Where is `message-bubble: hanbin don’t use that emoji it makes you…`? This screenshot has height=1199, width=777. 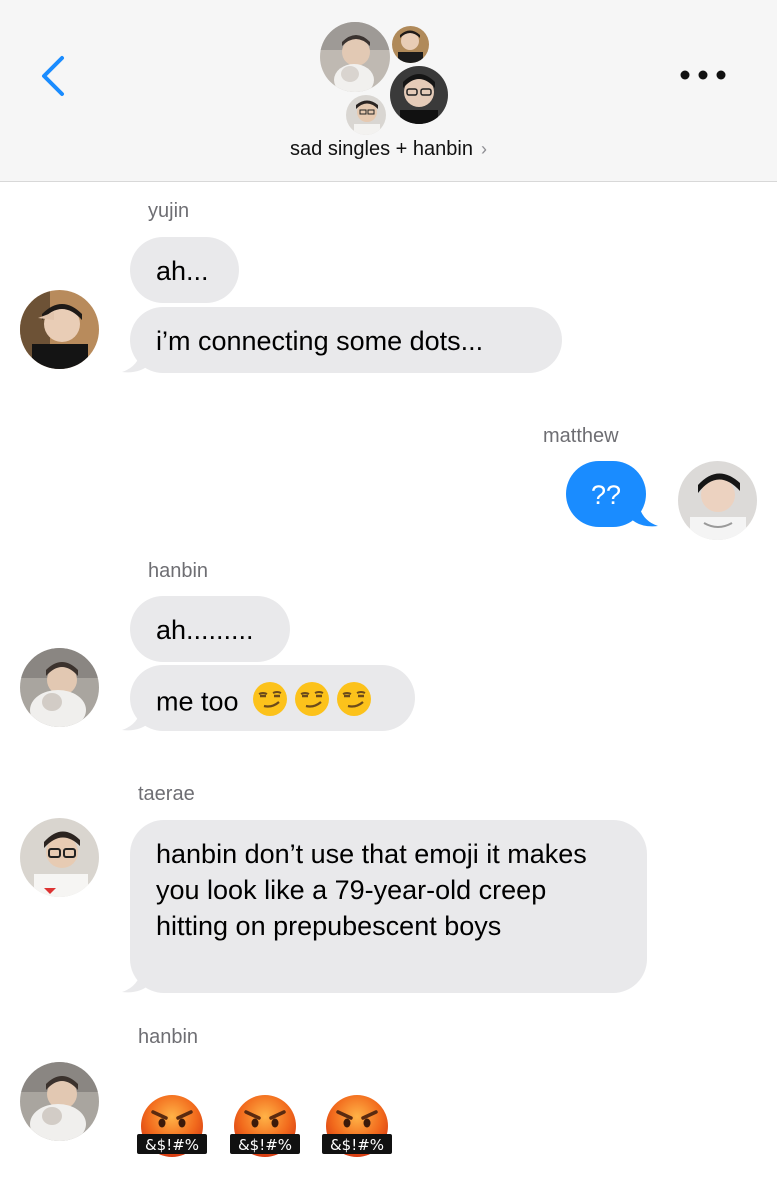
message-bubble: hanbin don’t use that emoji it makes you… is located at coordinates (388, 906).